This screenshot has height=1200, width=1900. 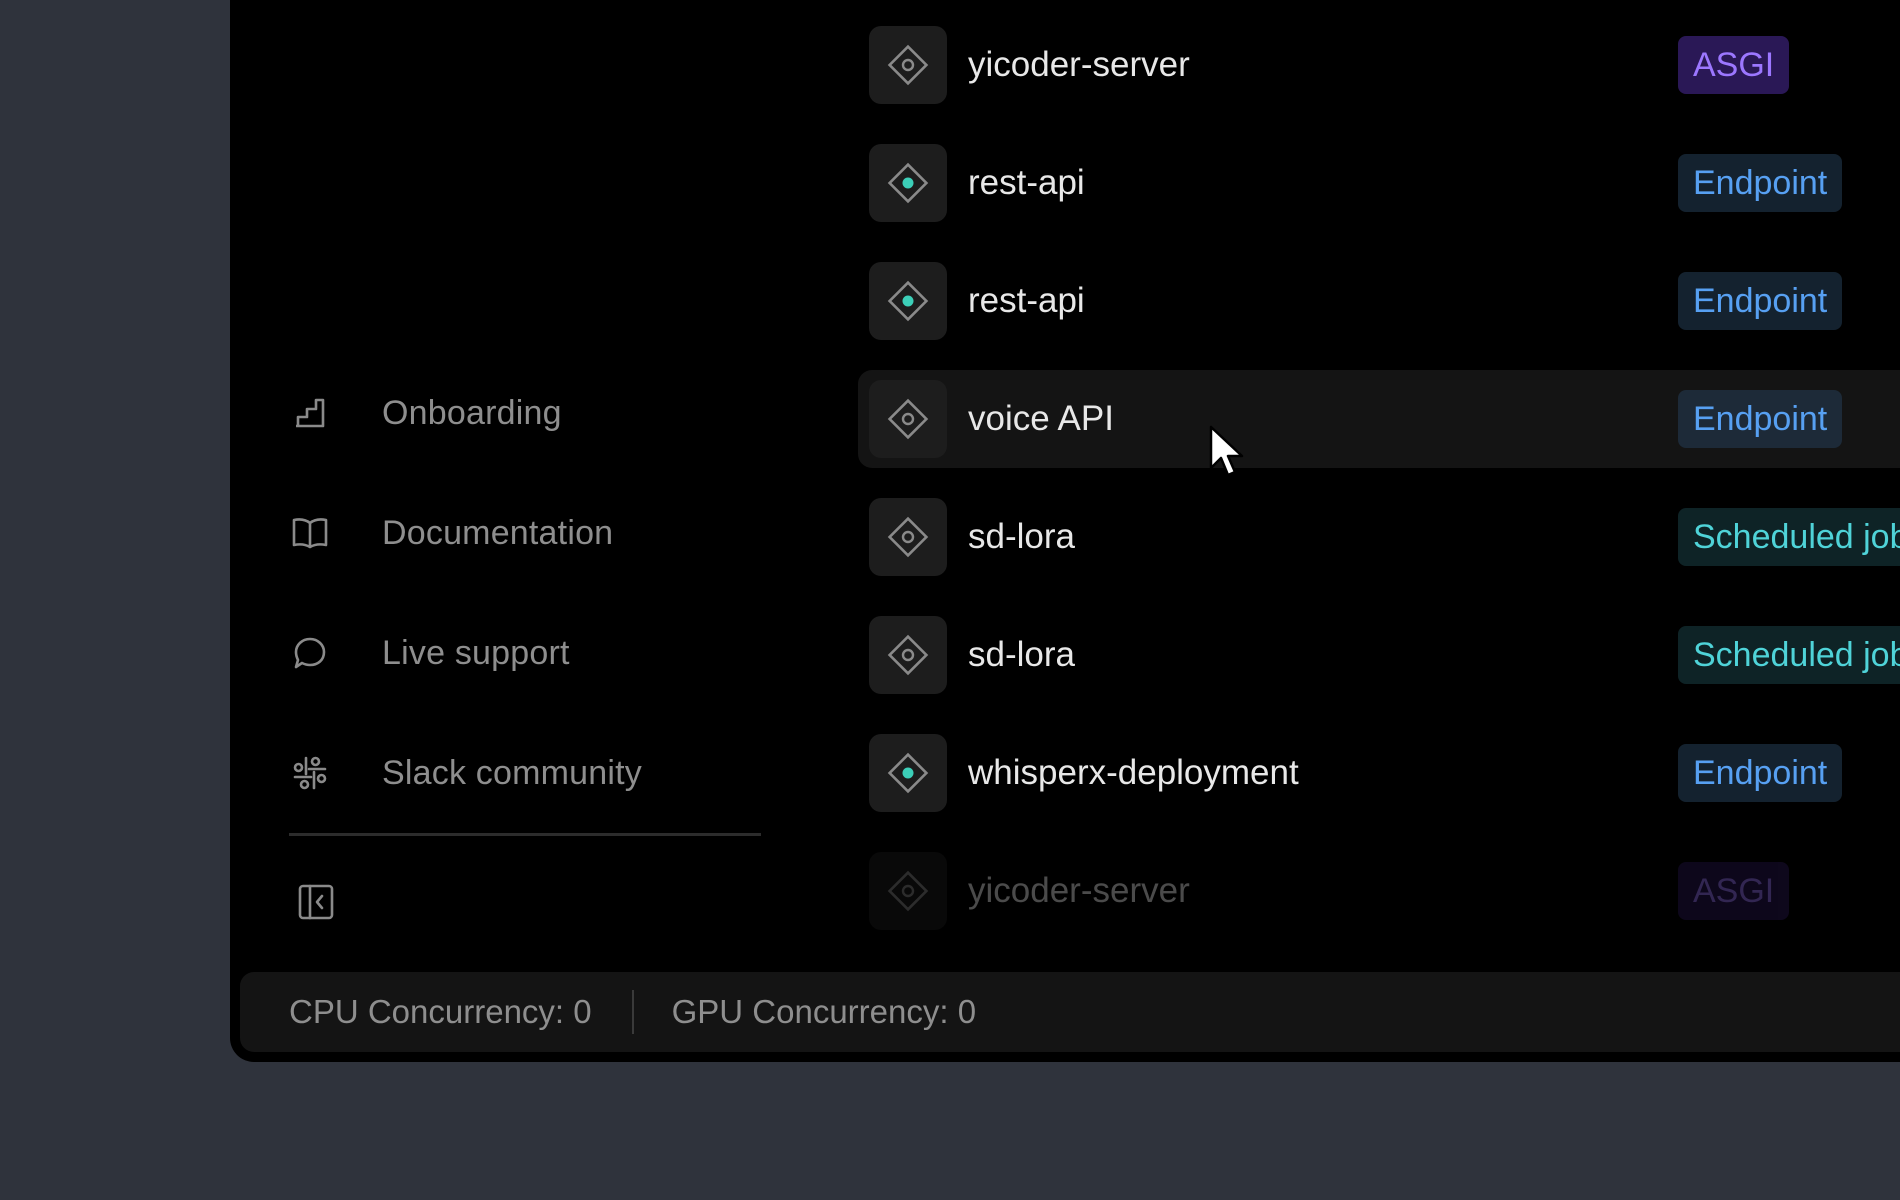 I want to click on sidebar-item-label: Slack community, so click(x=512, y=772).